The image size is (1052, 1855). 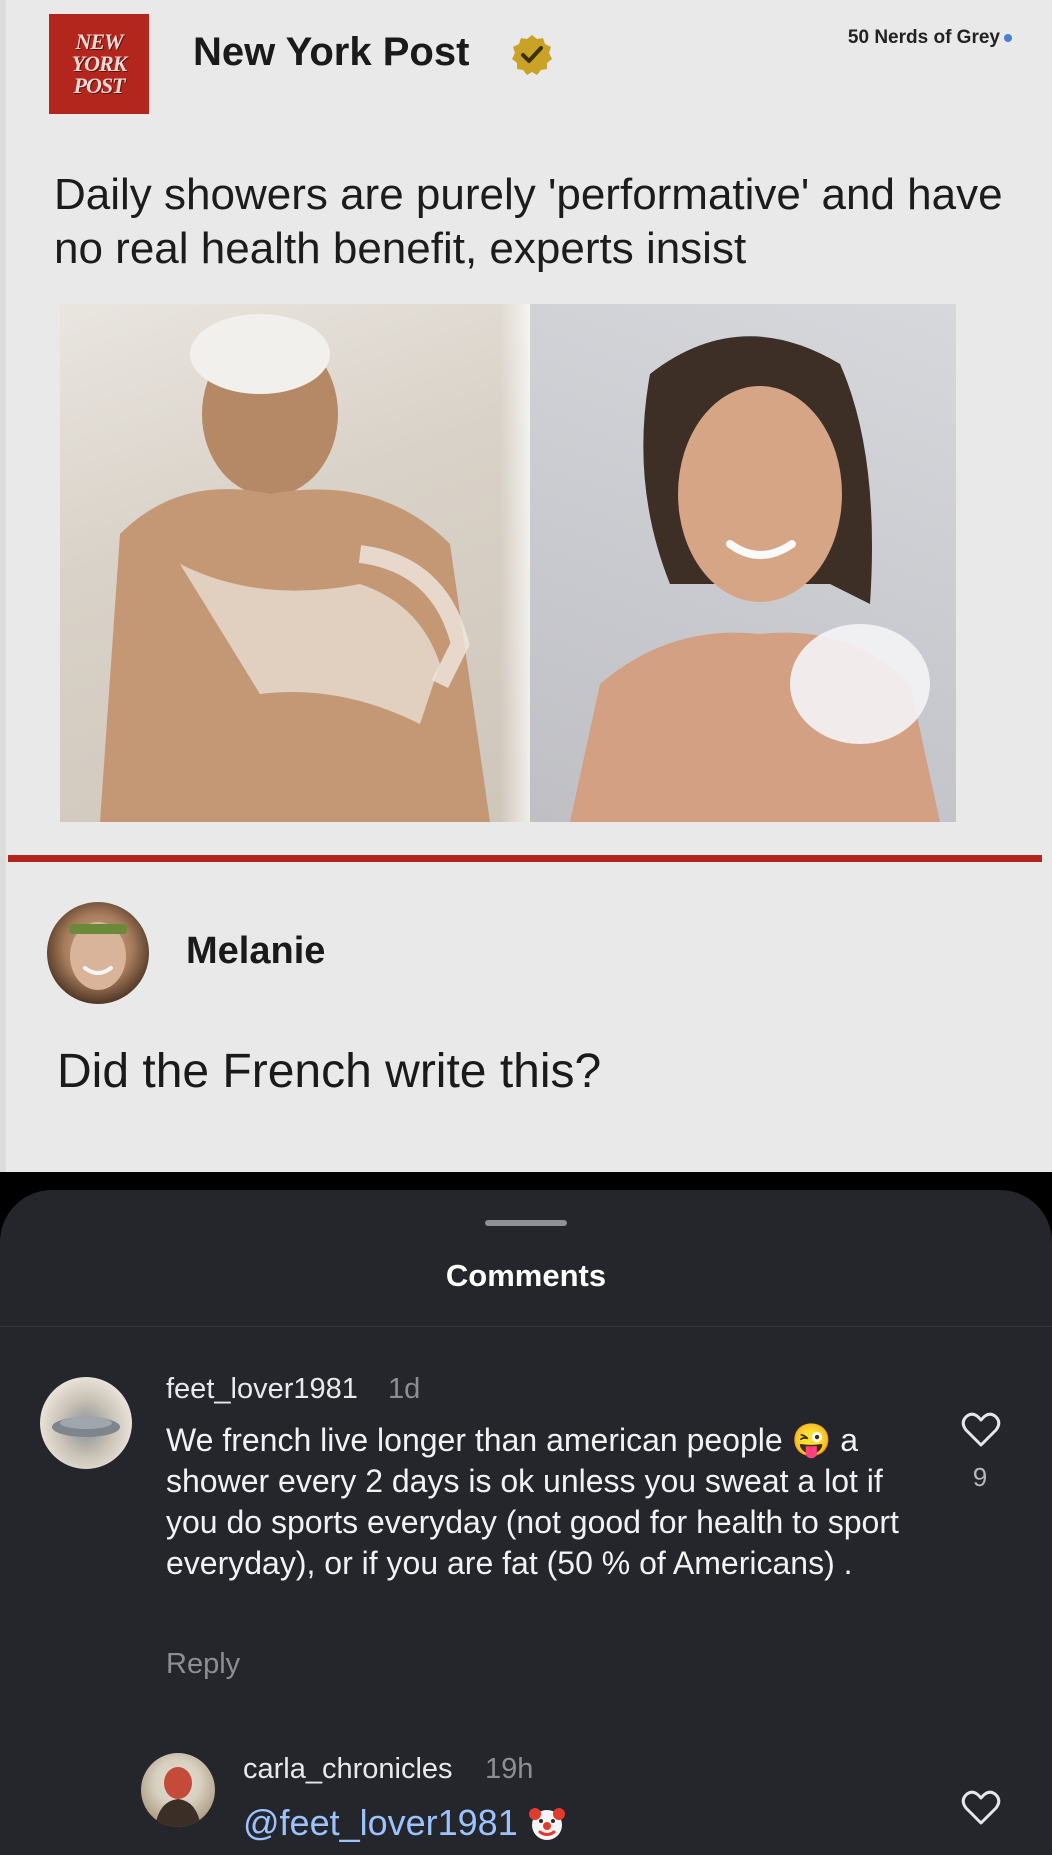 I want to click on sheet-drag-handle, so click(x=526, y=1223).